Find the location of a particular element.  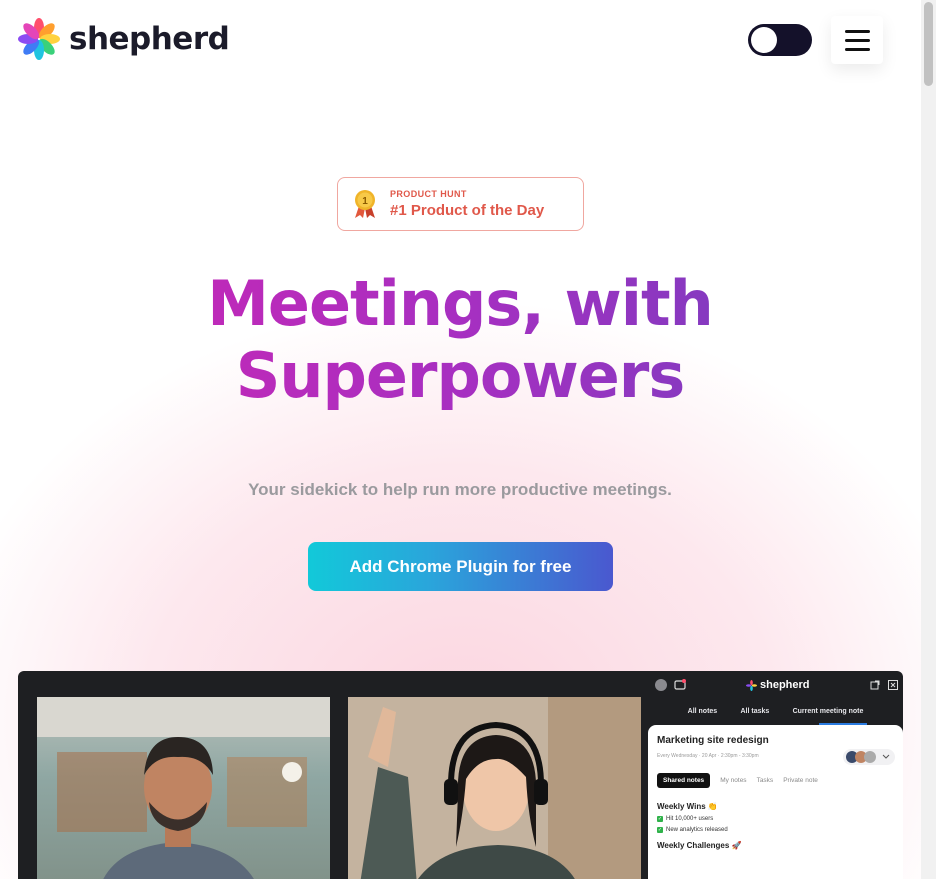

brand-name: shepherd is located at coordinates (149, 39).